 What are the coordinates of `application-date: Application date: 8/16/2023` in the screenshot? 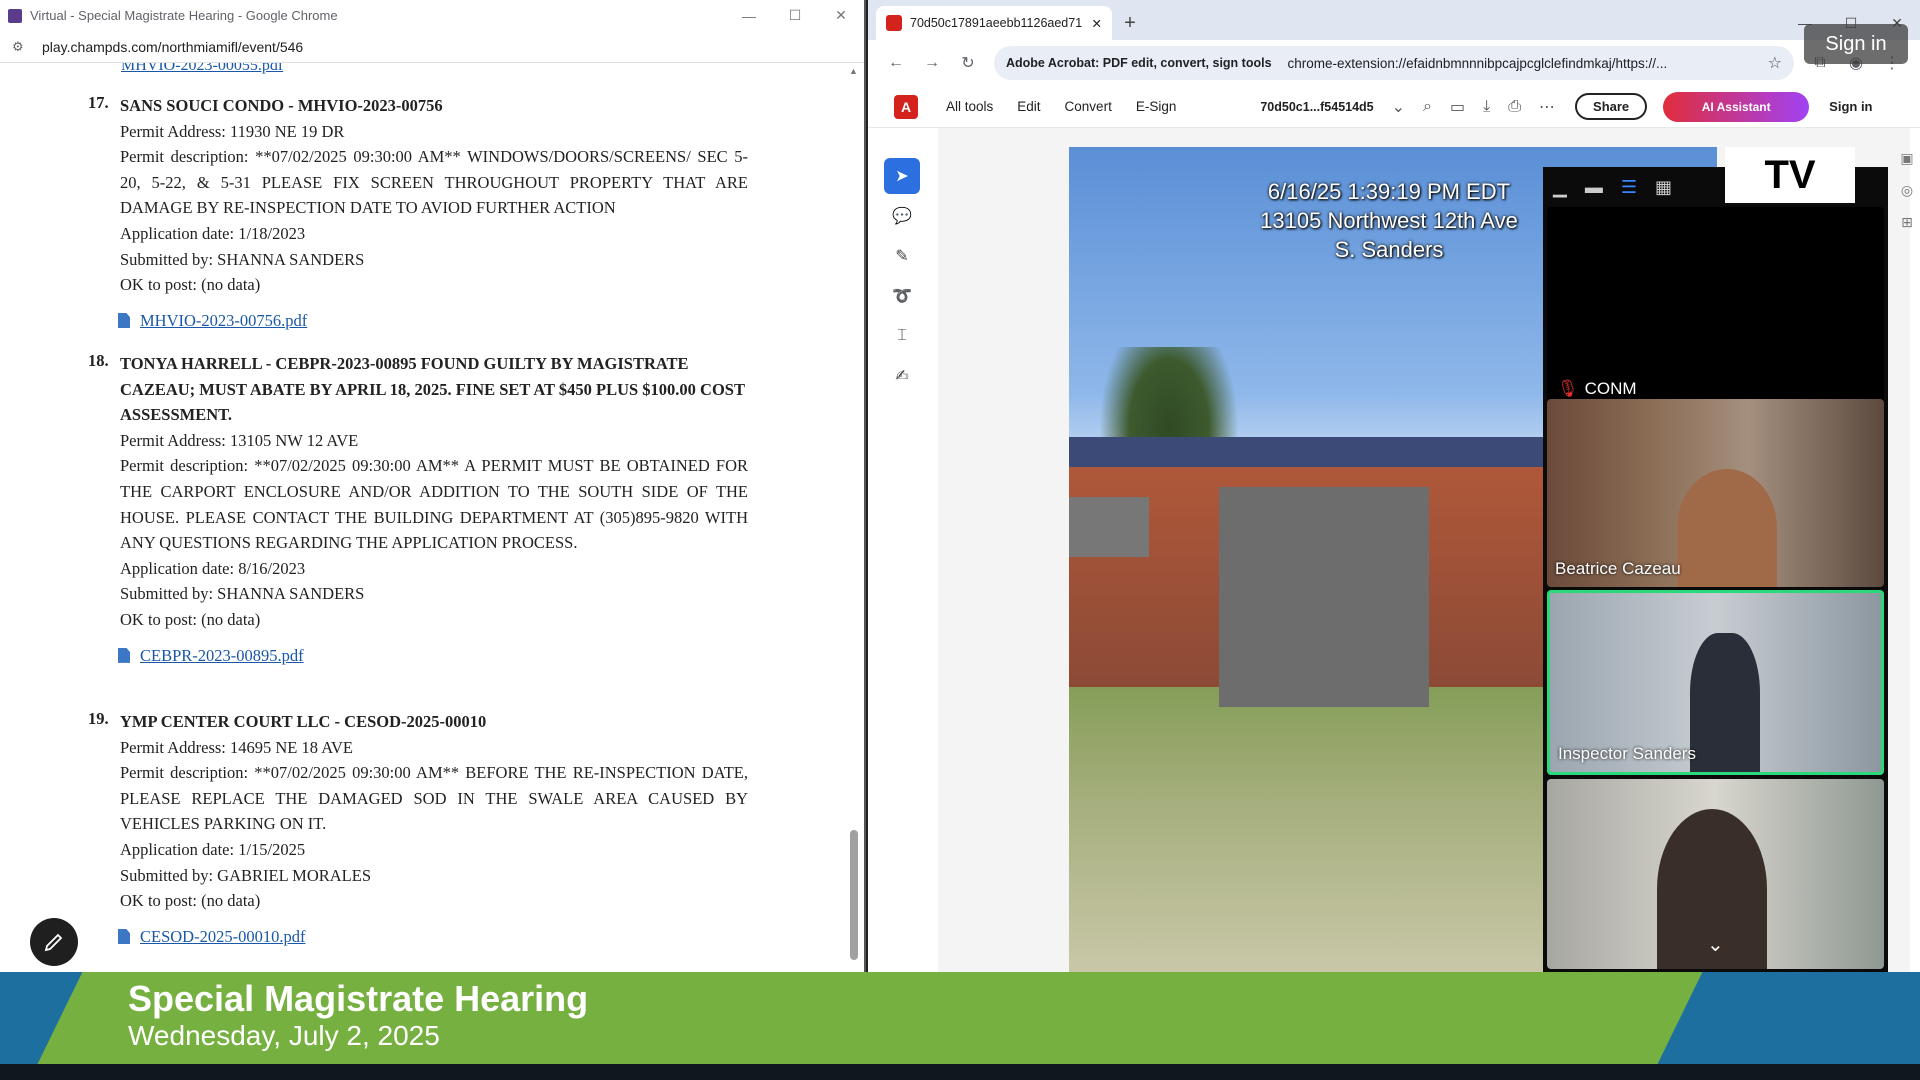 It's located at (213, 568).